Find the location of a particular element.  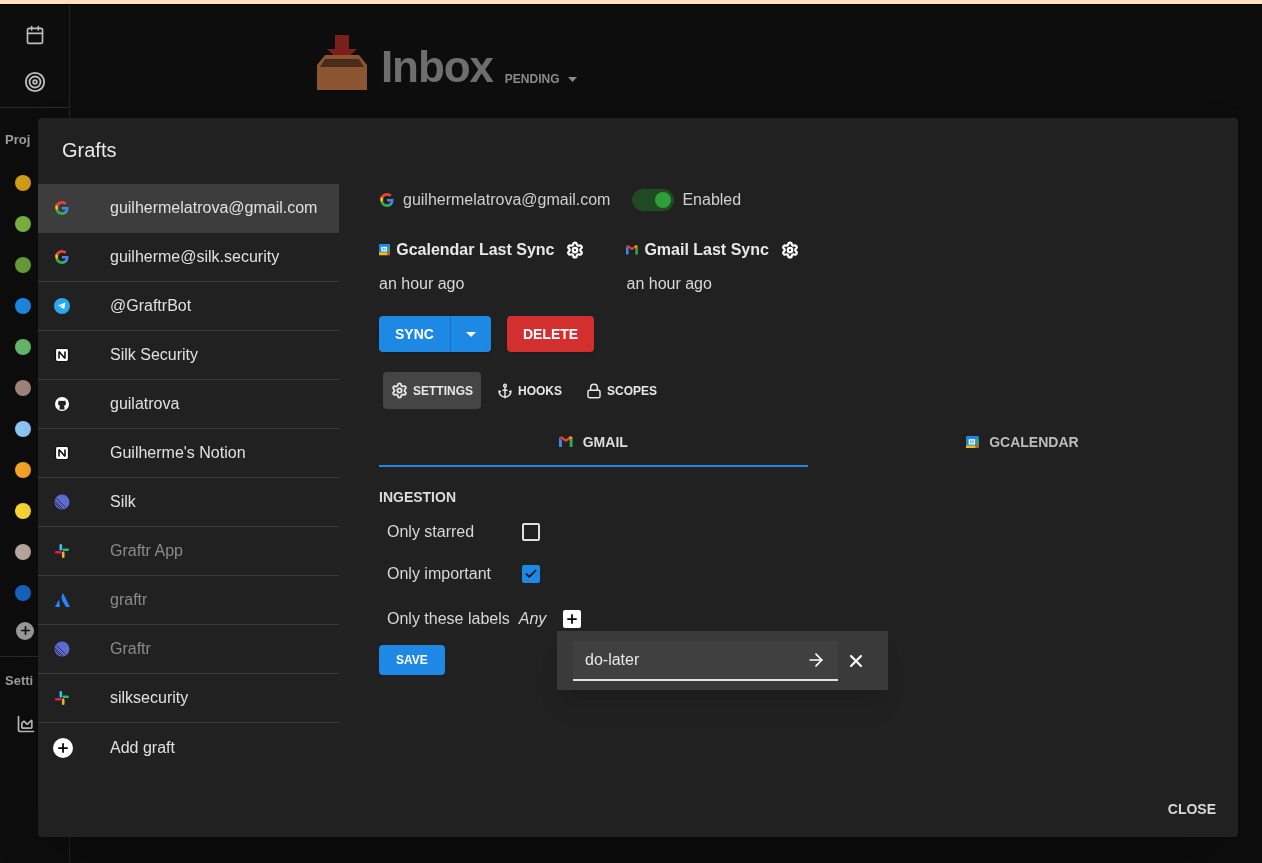

lock-icon is located at coordinates (594, 390).